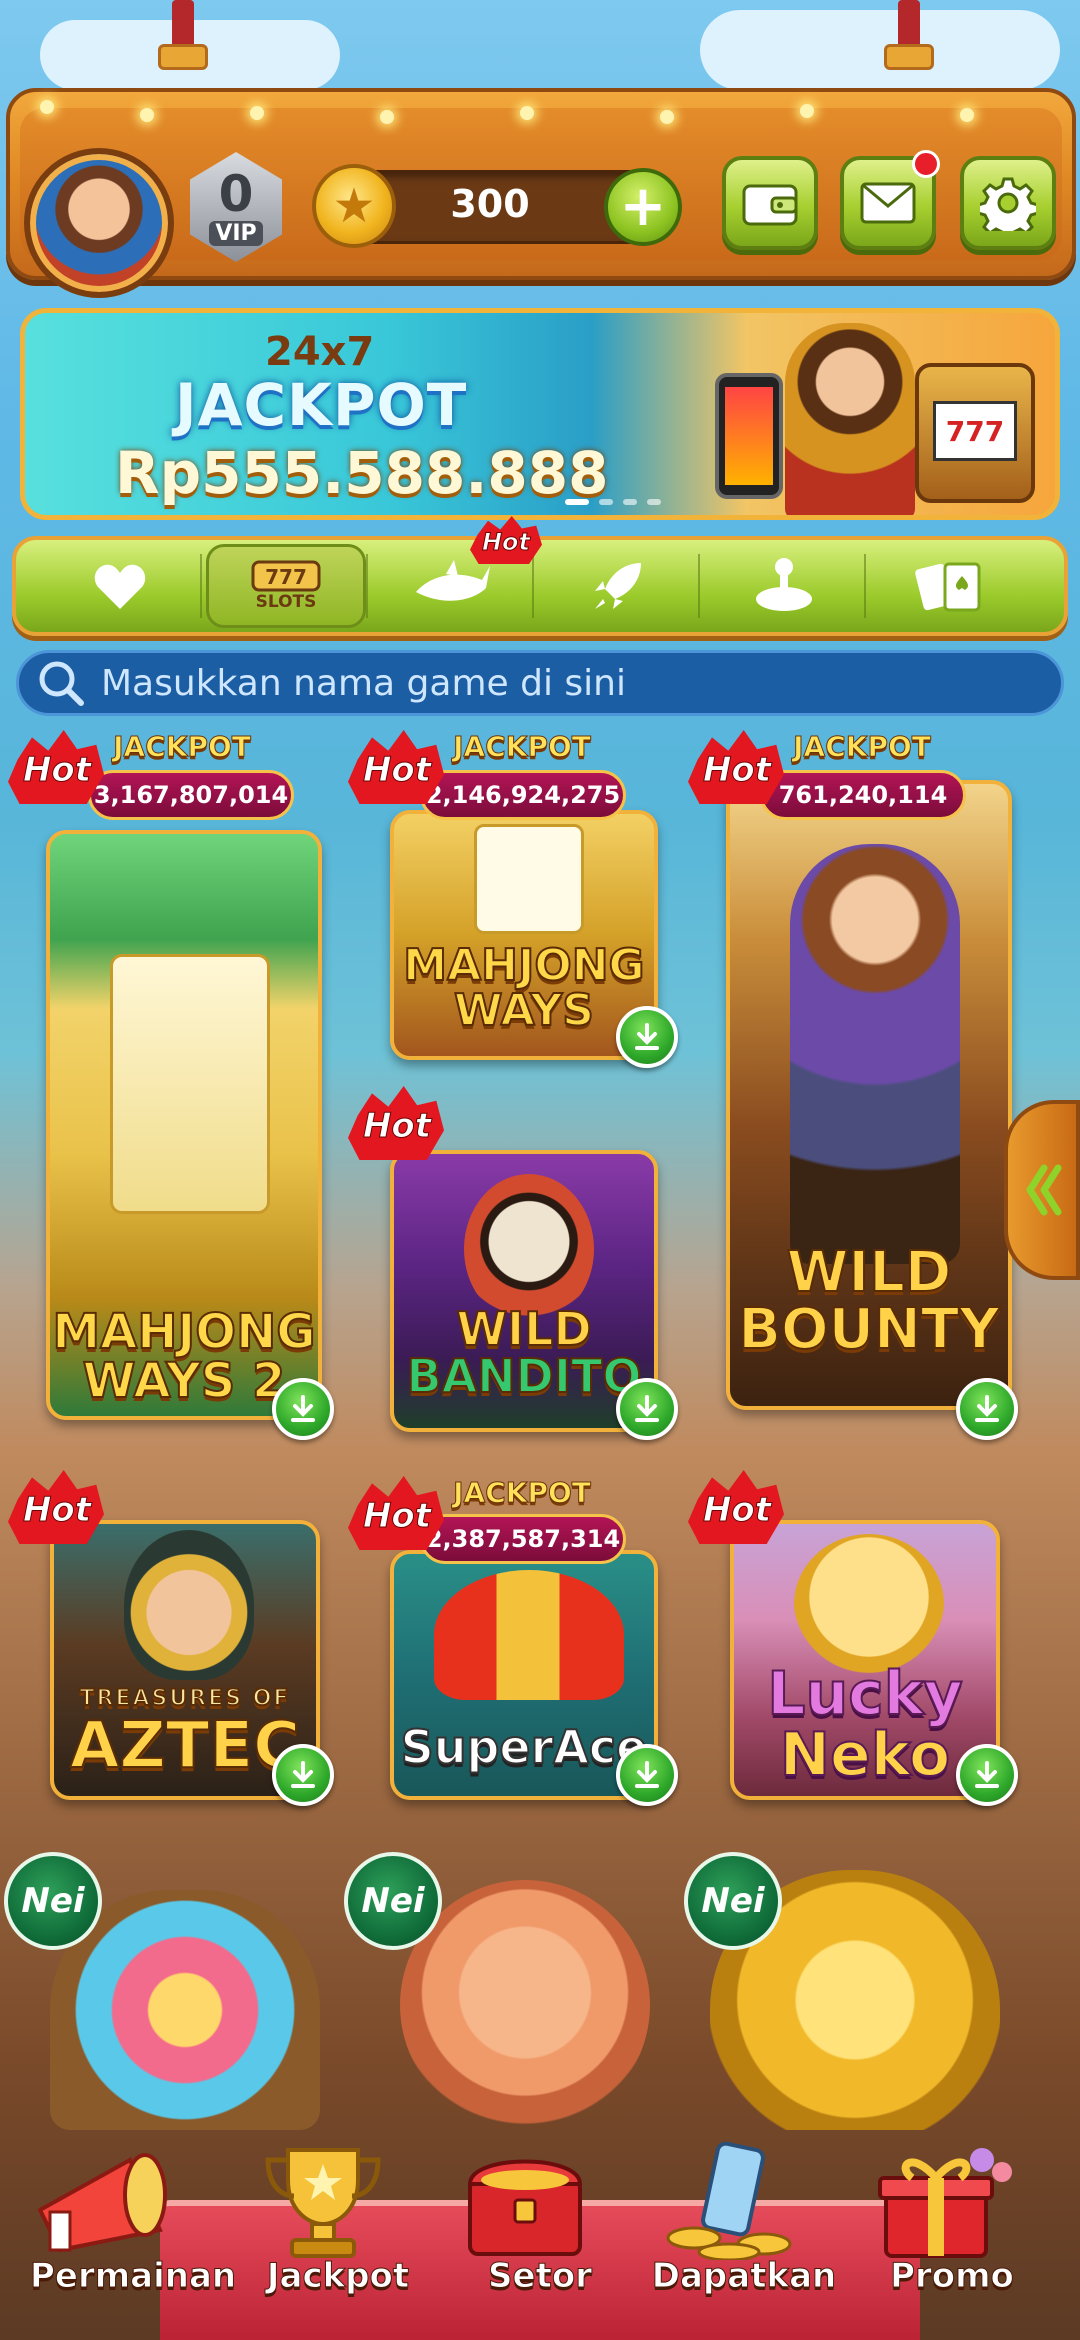 The width and height of the screenshot is (1080, 2340). I want to click on nav-permainan: Permainan, so click(133, 2240).